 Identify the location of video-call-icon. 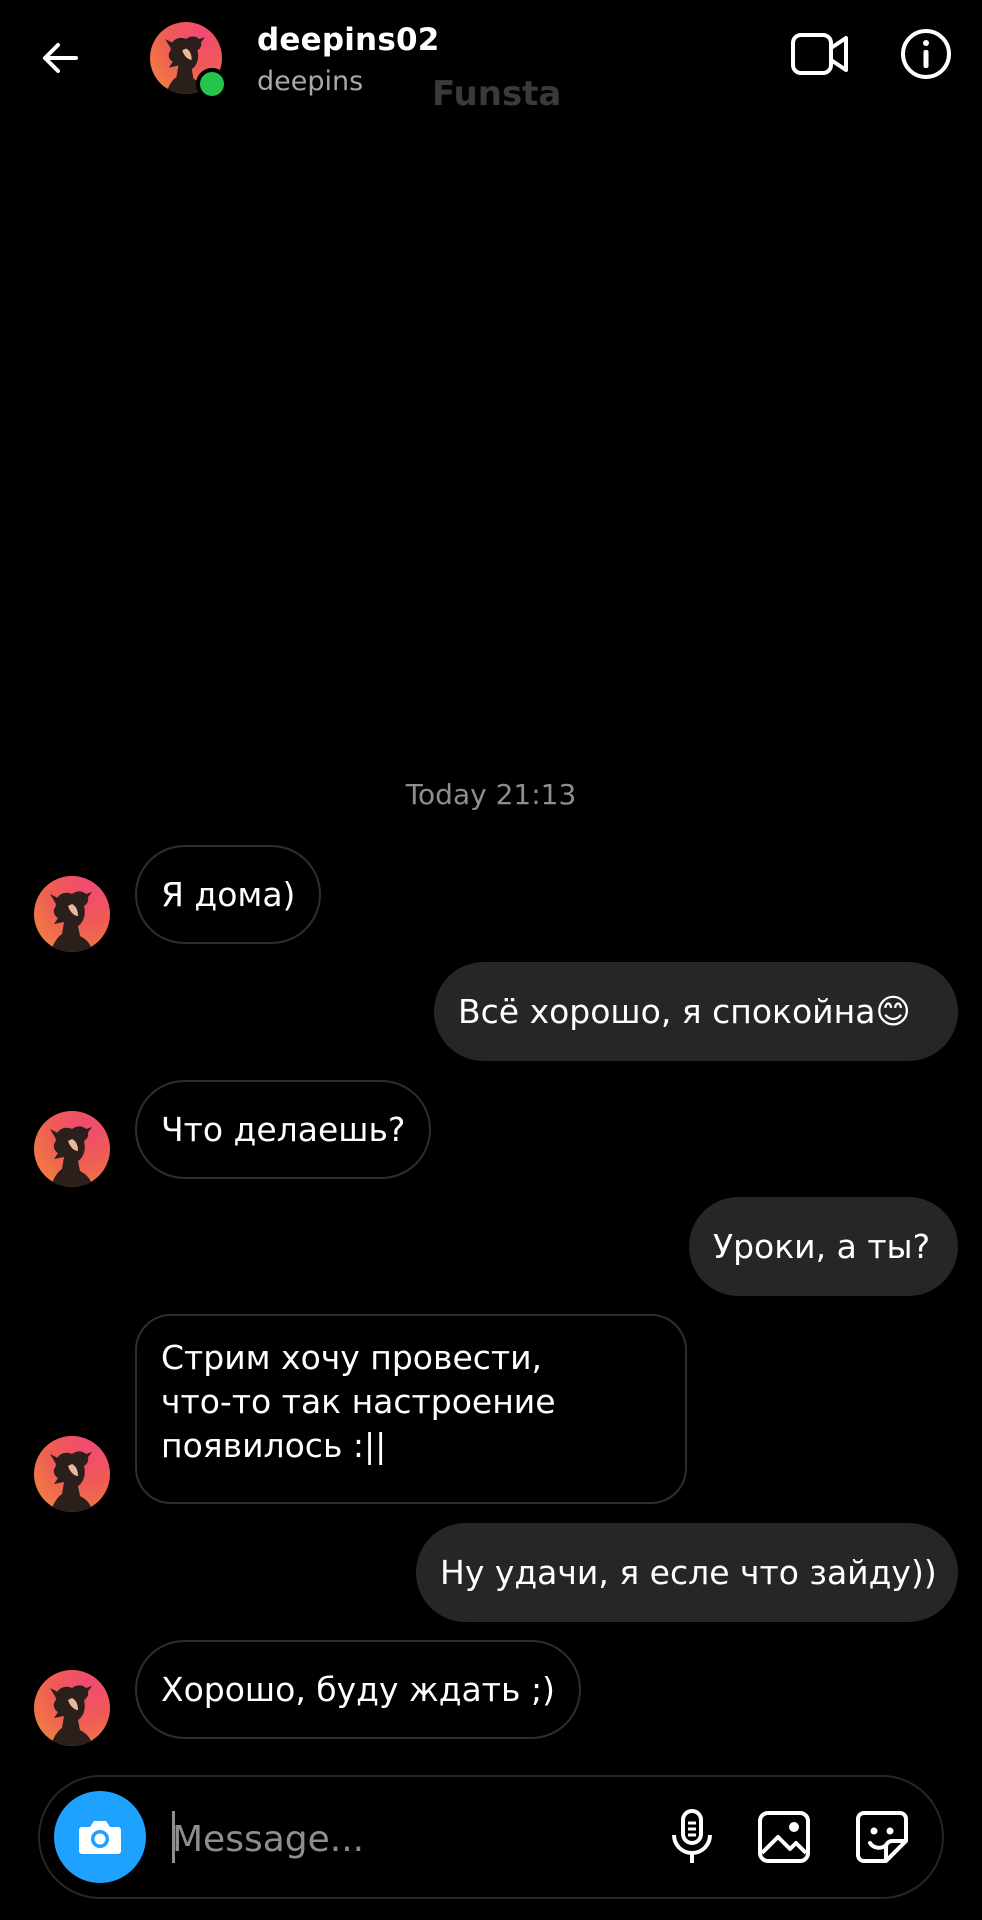
(819, 54).